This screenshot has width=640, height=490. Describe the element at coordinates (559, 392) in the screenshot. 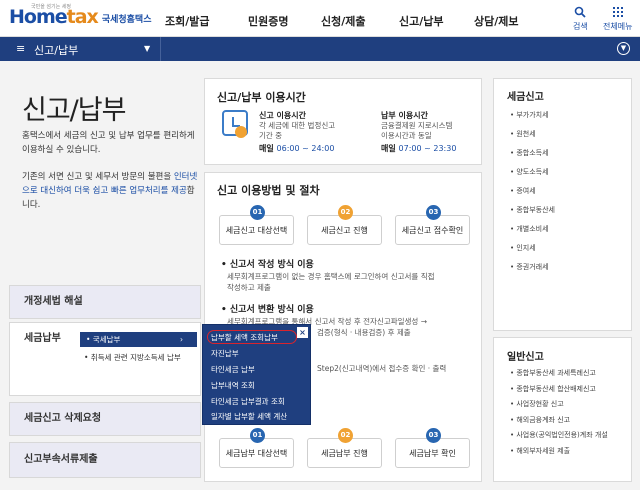

I see `list-item: • 종합부동산세 합산배제신고` at that location.